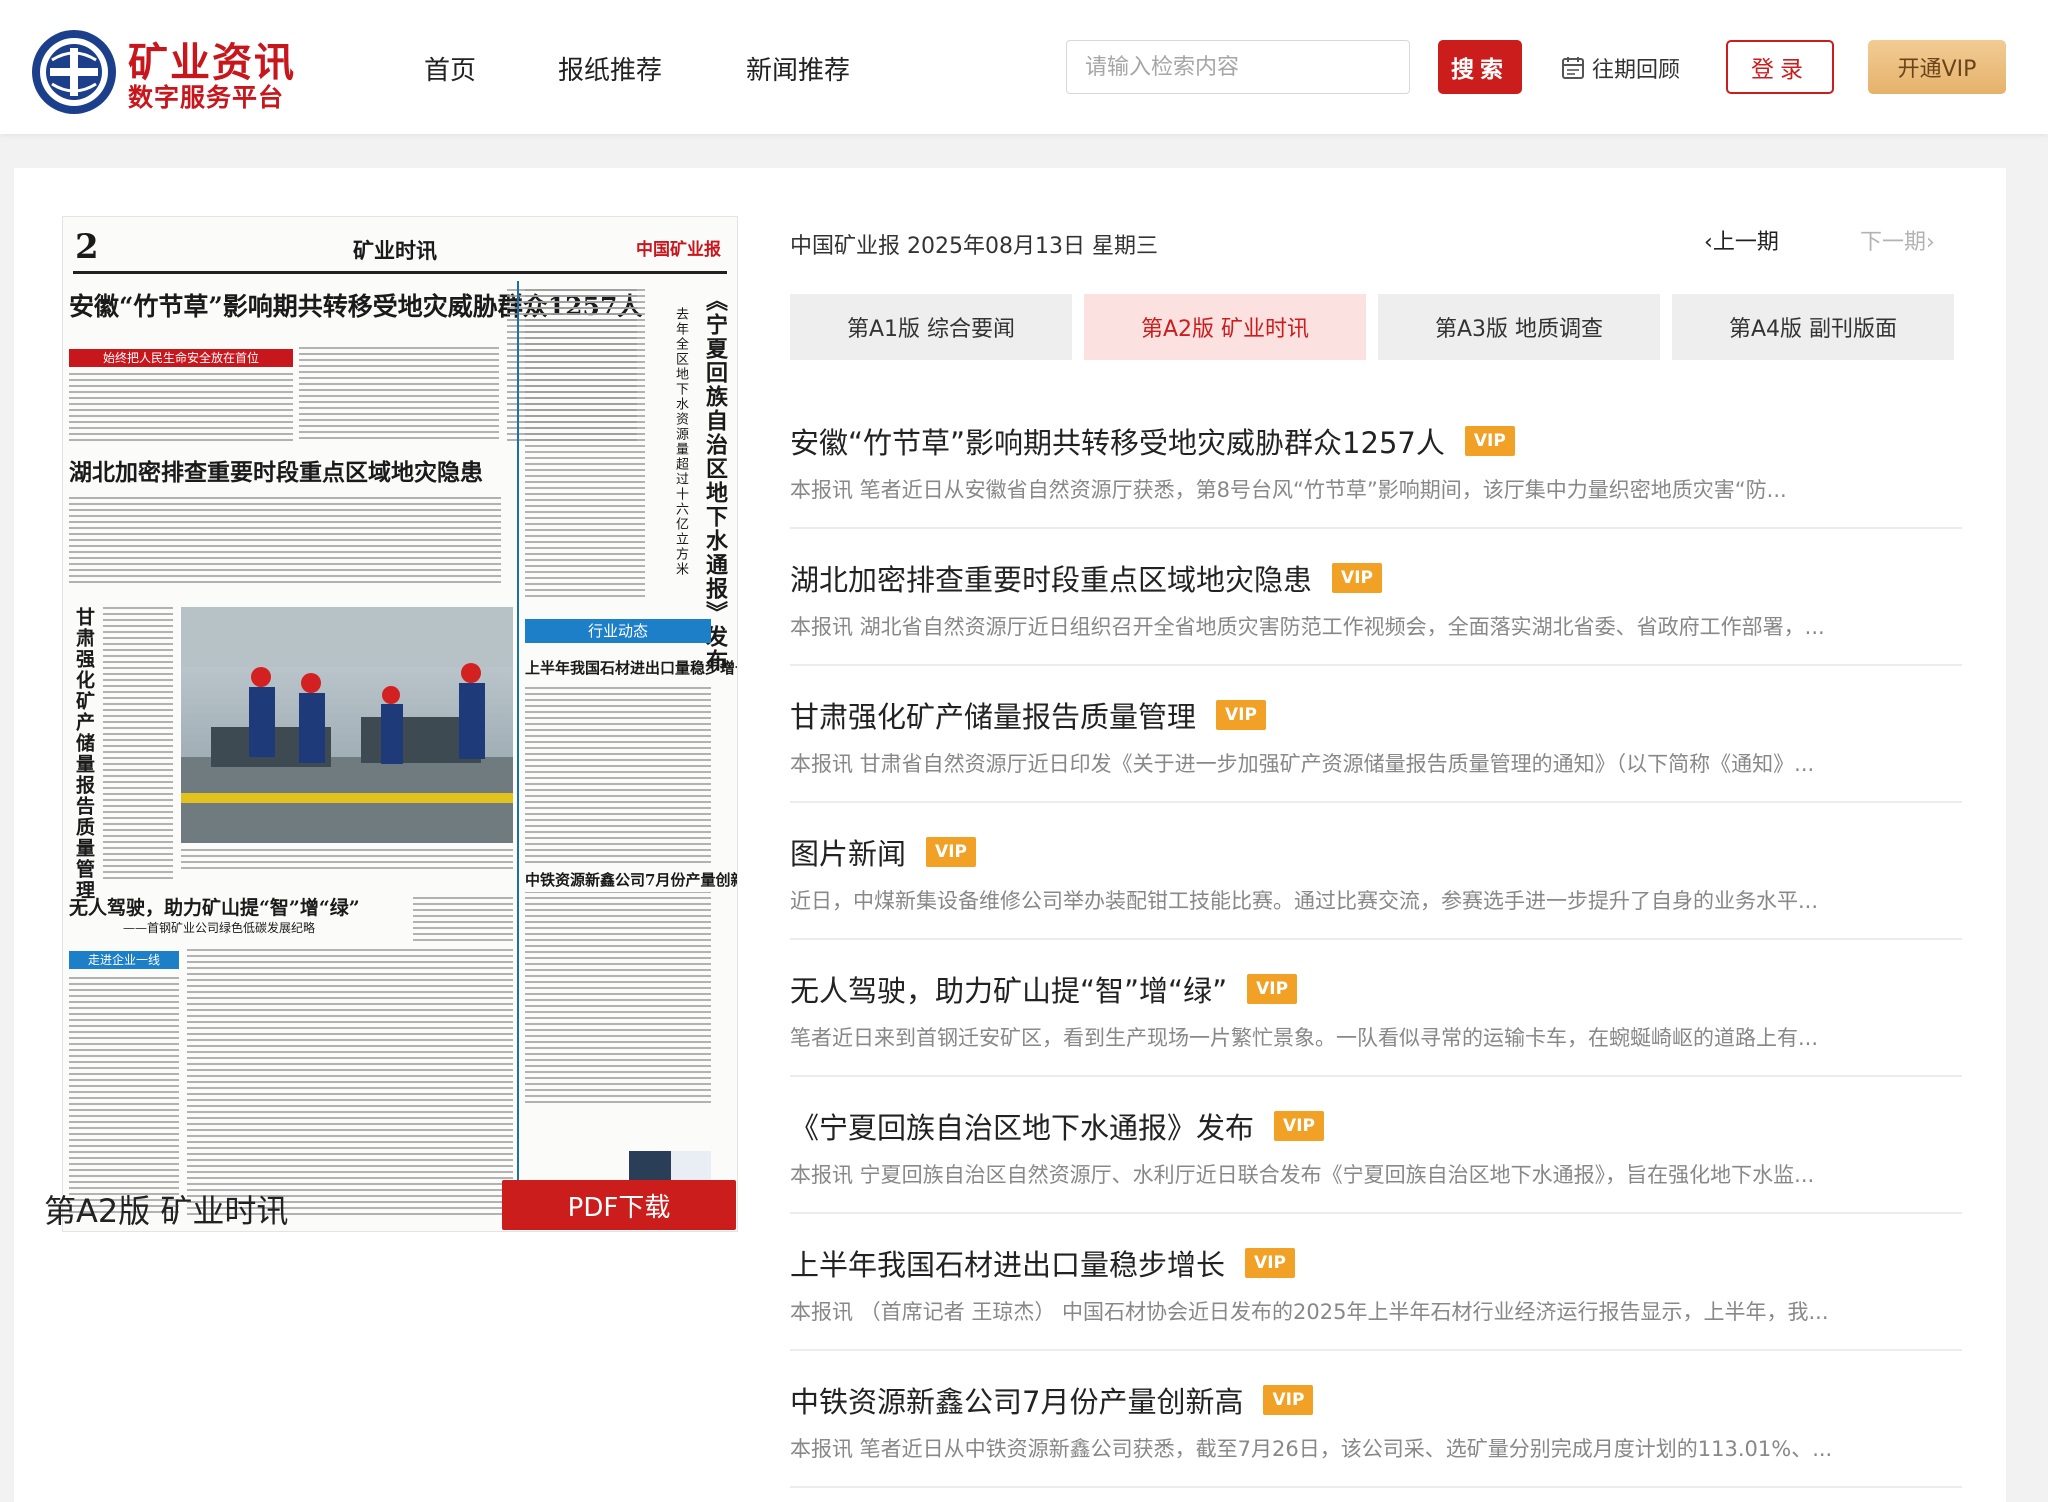 The image size is (2048, 1502). I want to click on article-title: 安徽“竹节草”影响期共转移受地灾威胁群众1257人, so click(1117, 441).